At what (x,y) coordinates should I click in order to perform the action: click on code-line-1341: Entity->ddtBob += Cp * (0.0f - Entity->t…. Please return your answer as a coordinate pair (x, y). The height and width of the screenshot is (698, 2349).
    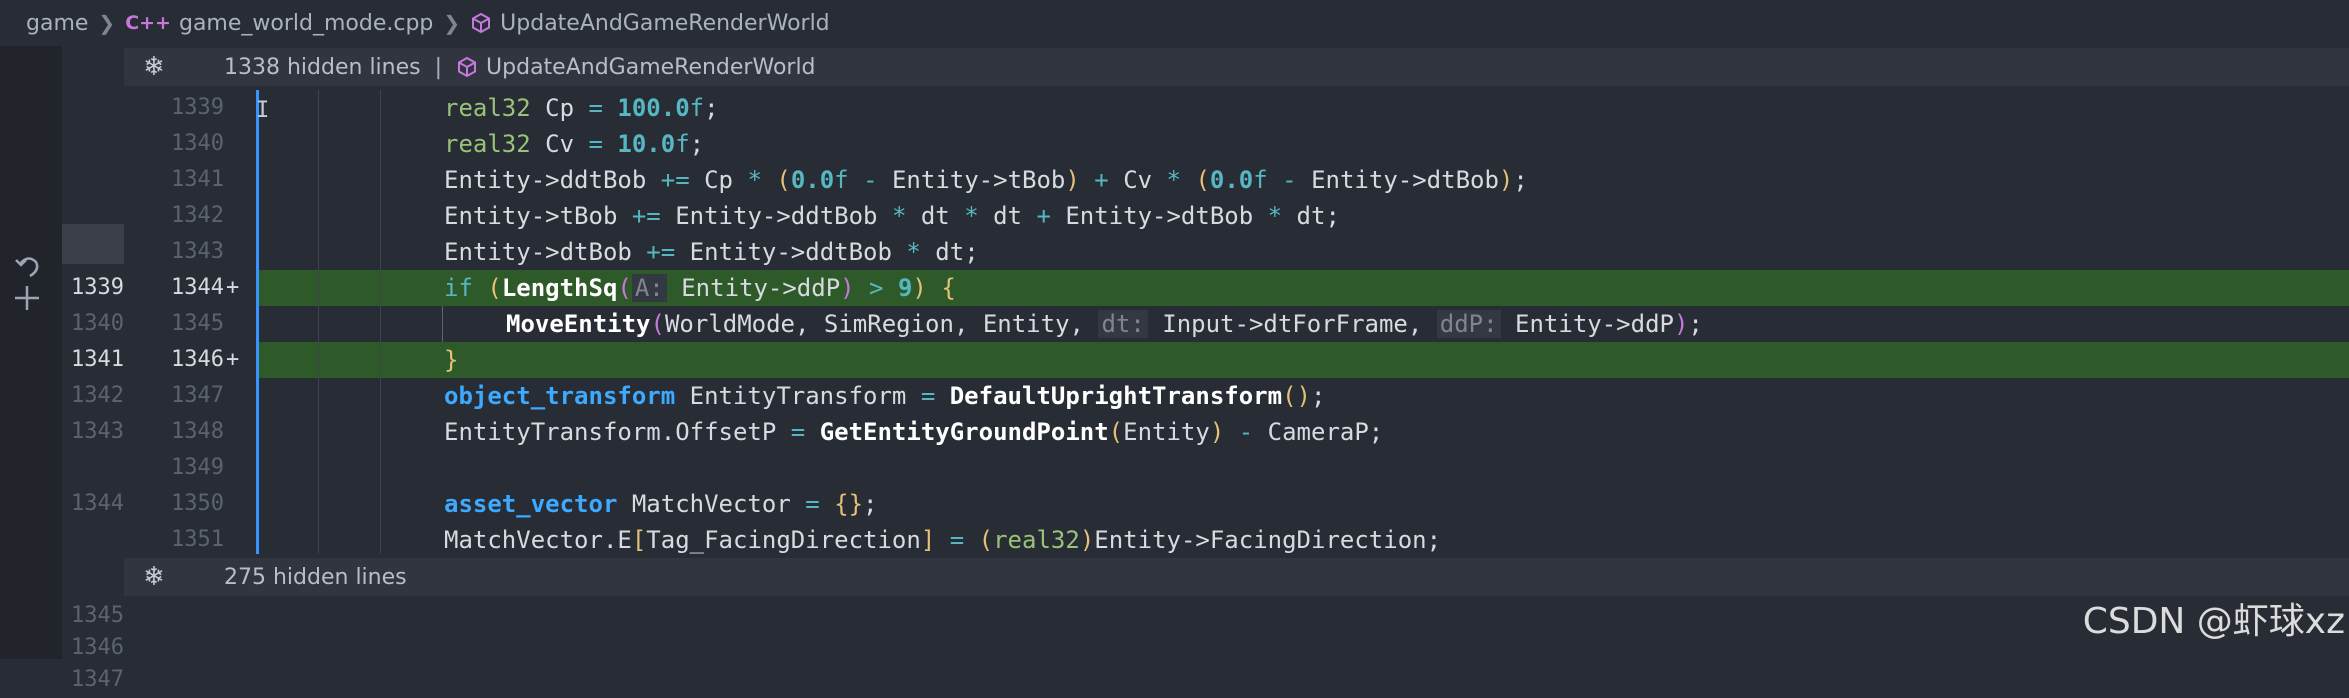
    Looking at the image, I should click on (986, 180).